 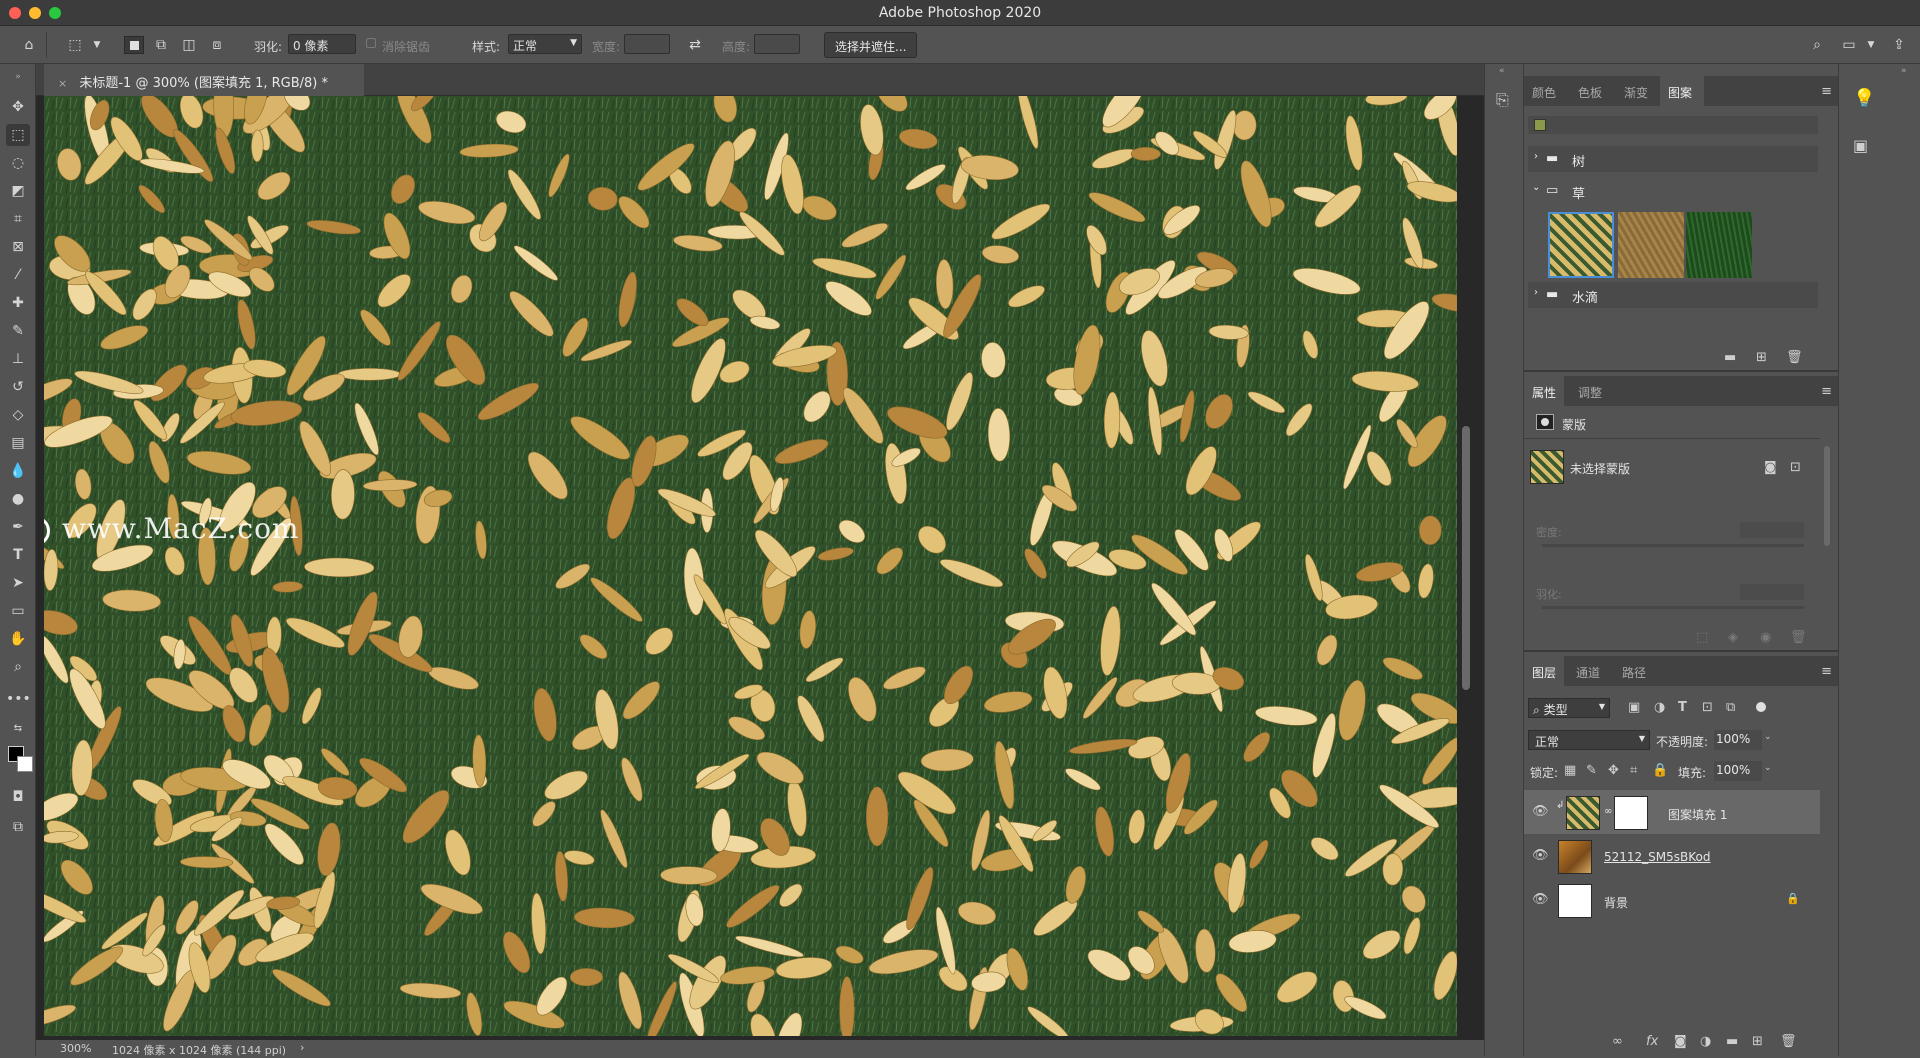 What do you see at coordinates (1544, 92) in the screenshot?
I see `tab-color: 颜色` at bounding box center [1544, 92].